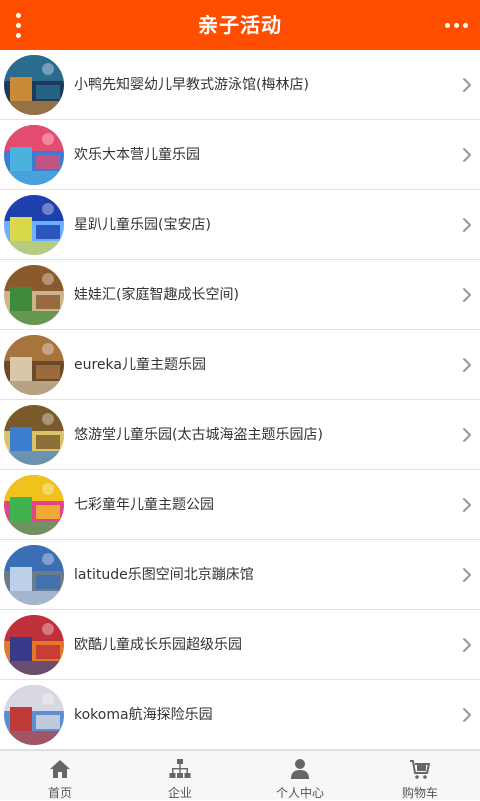 This screenshot has width=480, height=801. I want to click on list-item: 星趴儿童乐园(宝安店), so click(240, 225).